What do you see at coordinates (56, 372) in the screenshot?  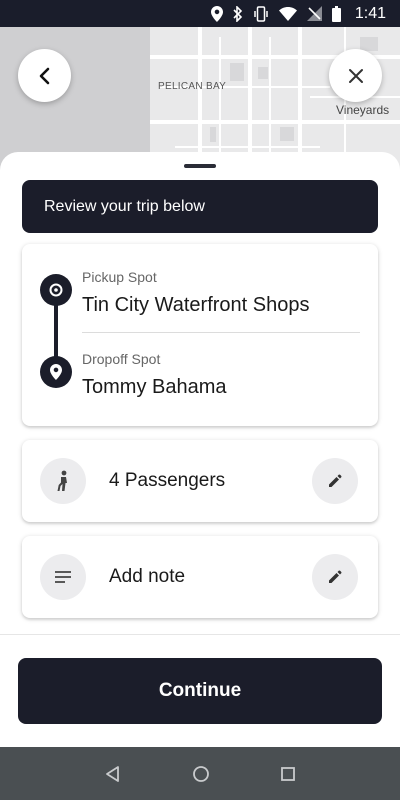 I see `dropoff-pin-icon` at bounding box center [56, 372].